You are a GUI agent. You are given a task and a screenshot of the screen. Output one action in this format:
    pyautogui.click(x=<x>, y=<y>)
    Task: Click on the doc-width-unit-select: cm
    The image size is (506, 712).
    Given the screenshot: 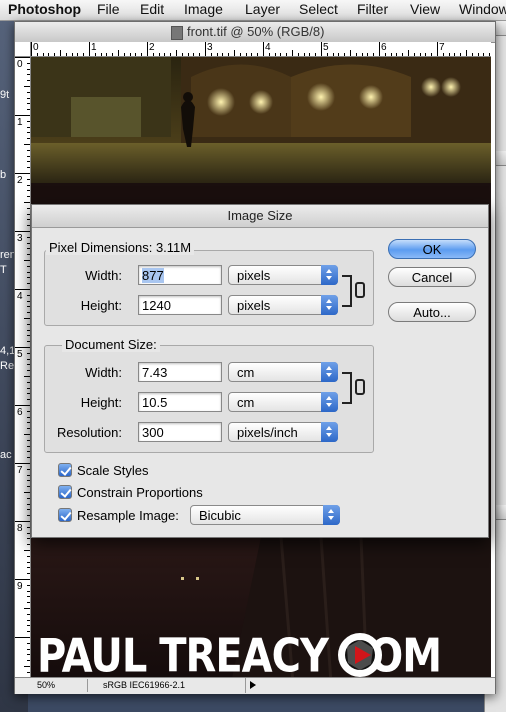 What is the action you would take?
    pyautogui.click(x=283, y=372)
    